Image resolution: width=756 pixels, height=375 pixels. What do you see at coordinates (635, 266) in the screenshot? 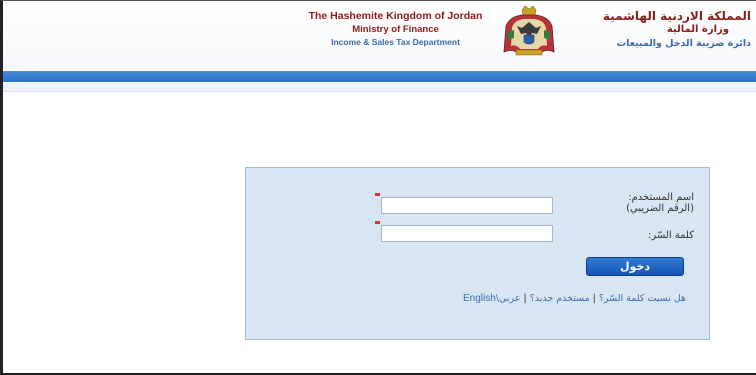
I see `login-button: دخول` at bounding box center [635, 266].